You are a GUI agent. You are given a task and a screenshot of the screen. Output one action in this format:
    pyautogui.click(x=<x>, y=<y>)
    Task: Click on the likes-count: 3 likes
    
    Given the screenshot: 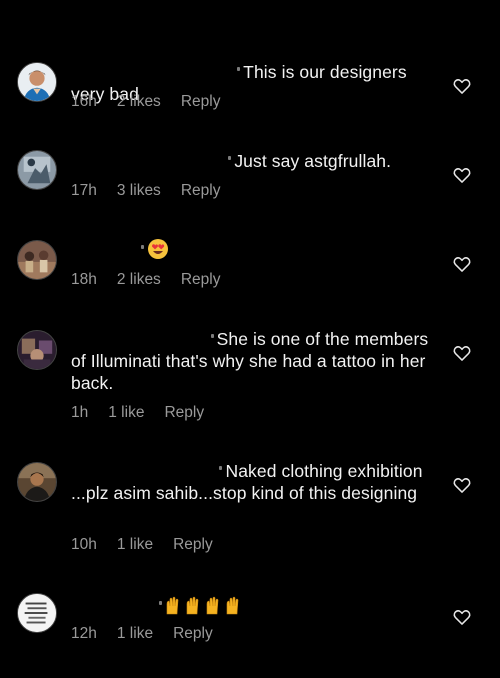 What is the action you would take?
    pyautogui.click(x=139, y=190)
    